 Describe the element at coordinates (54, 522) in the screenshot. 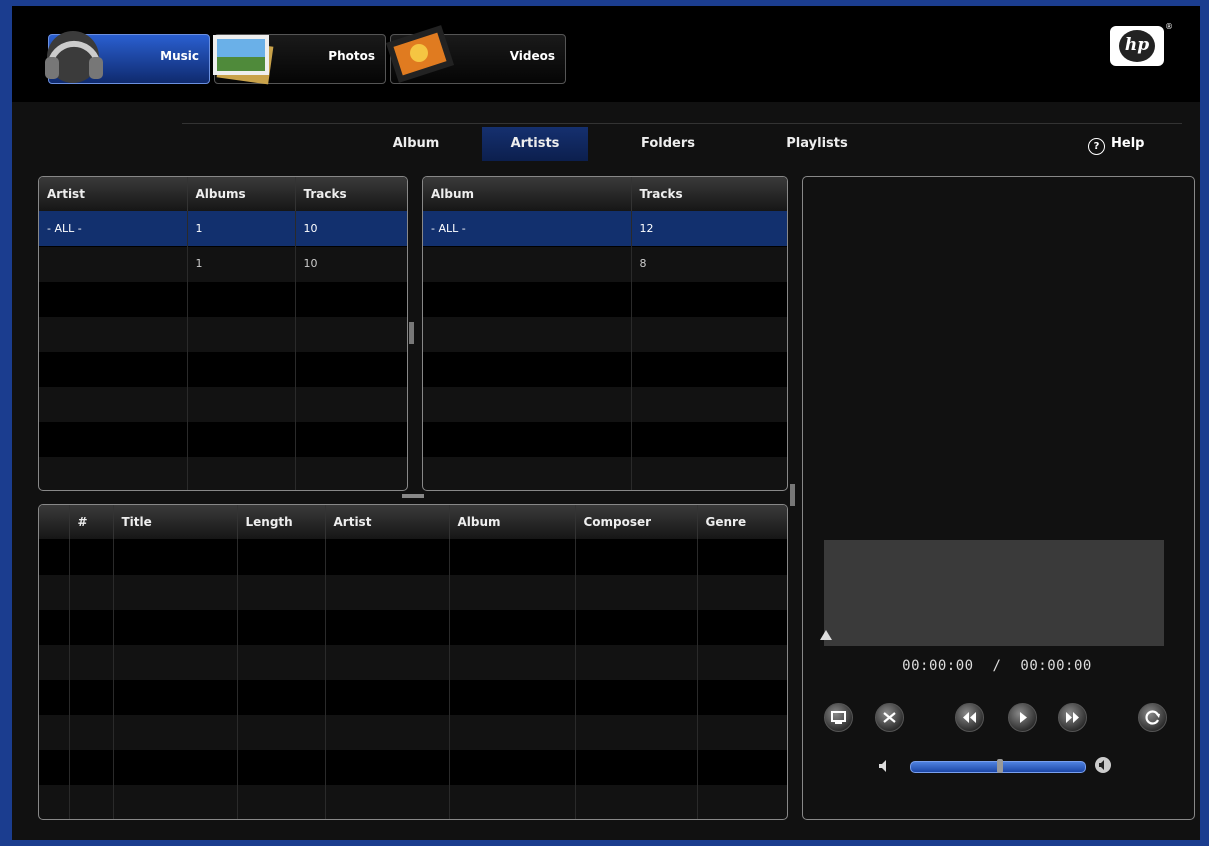

I see `status-column-header` at that location.